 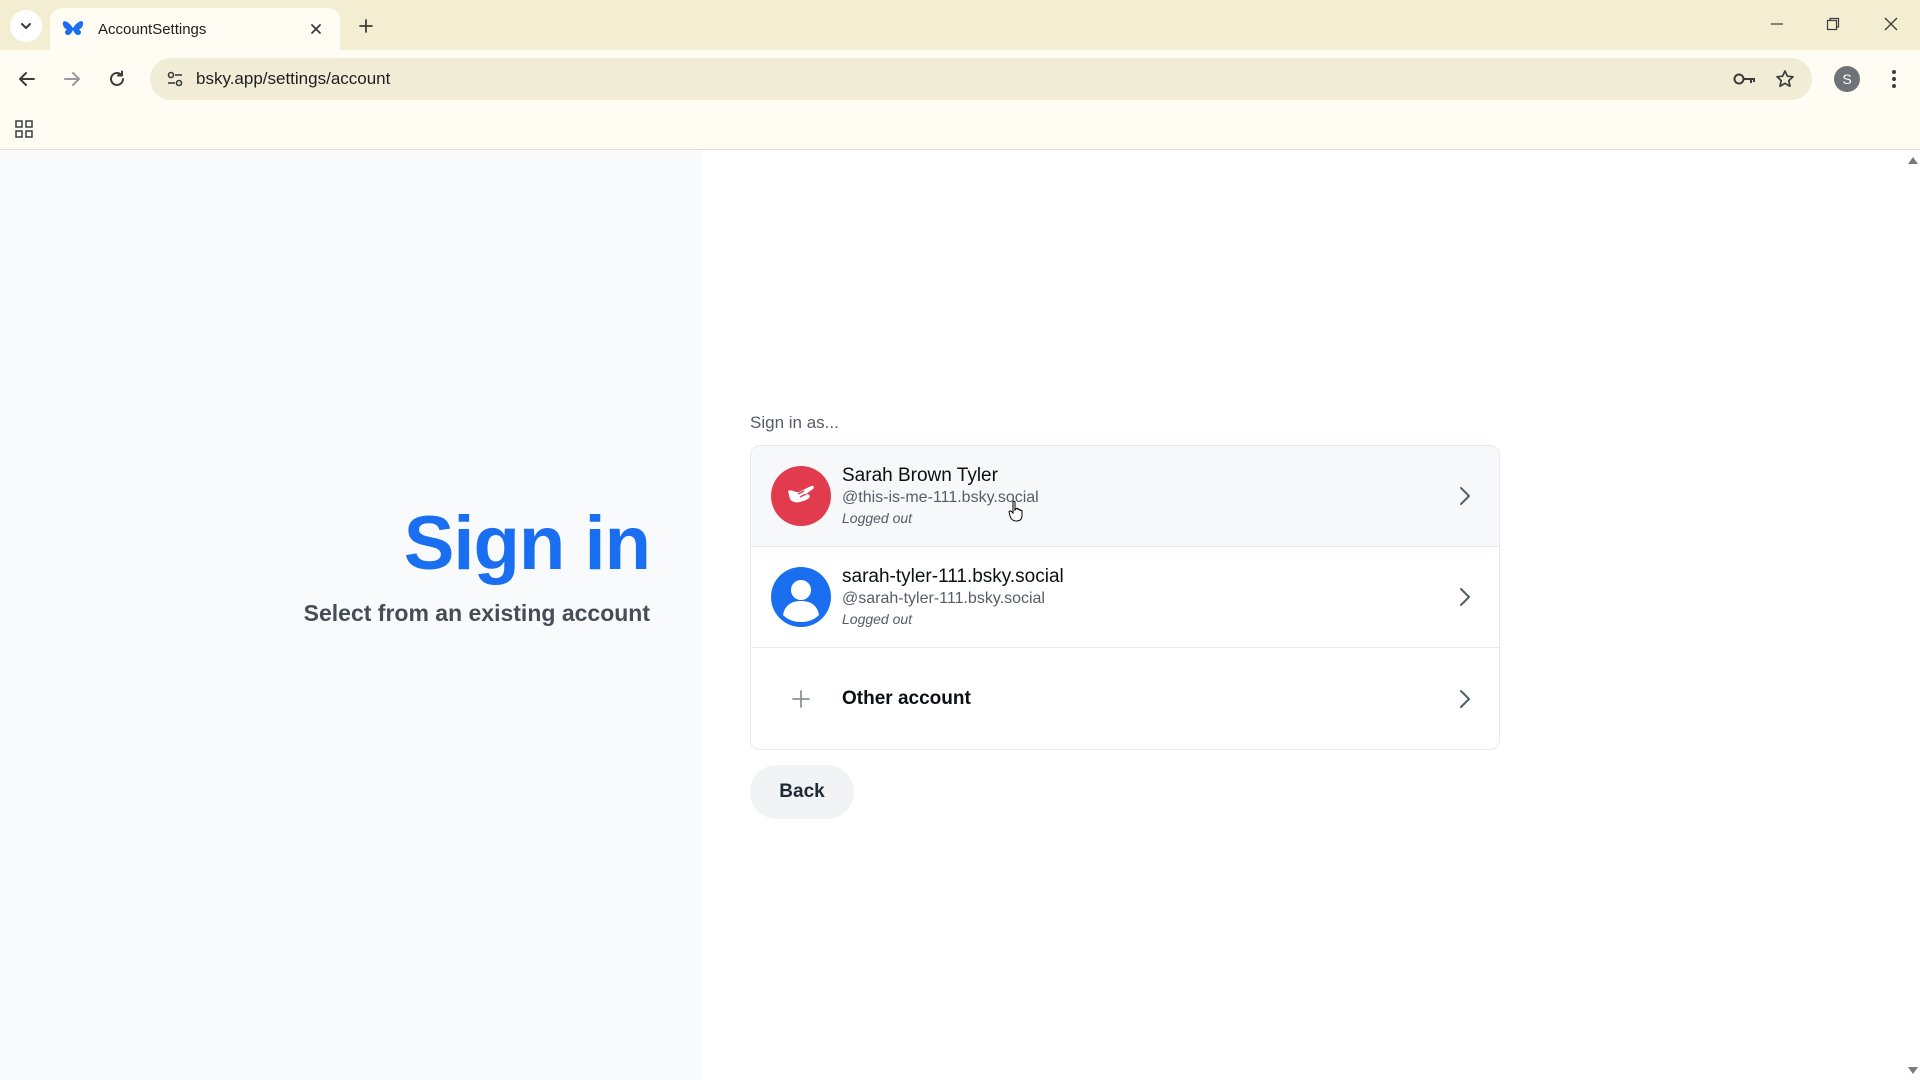 I want to click on minimize-icon, so click(x=1777, y=24).